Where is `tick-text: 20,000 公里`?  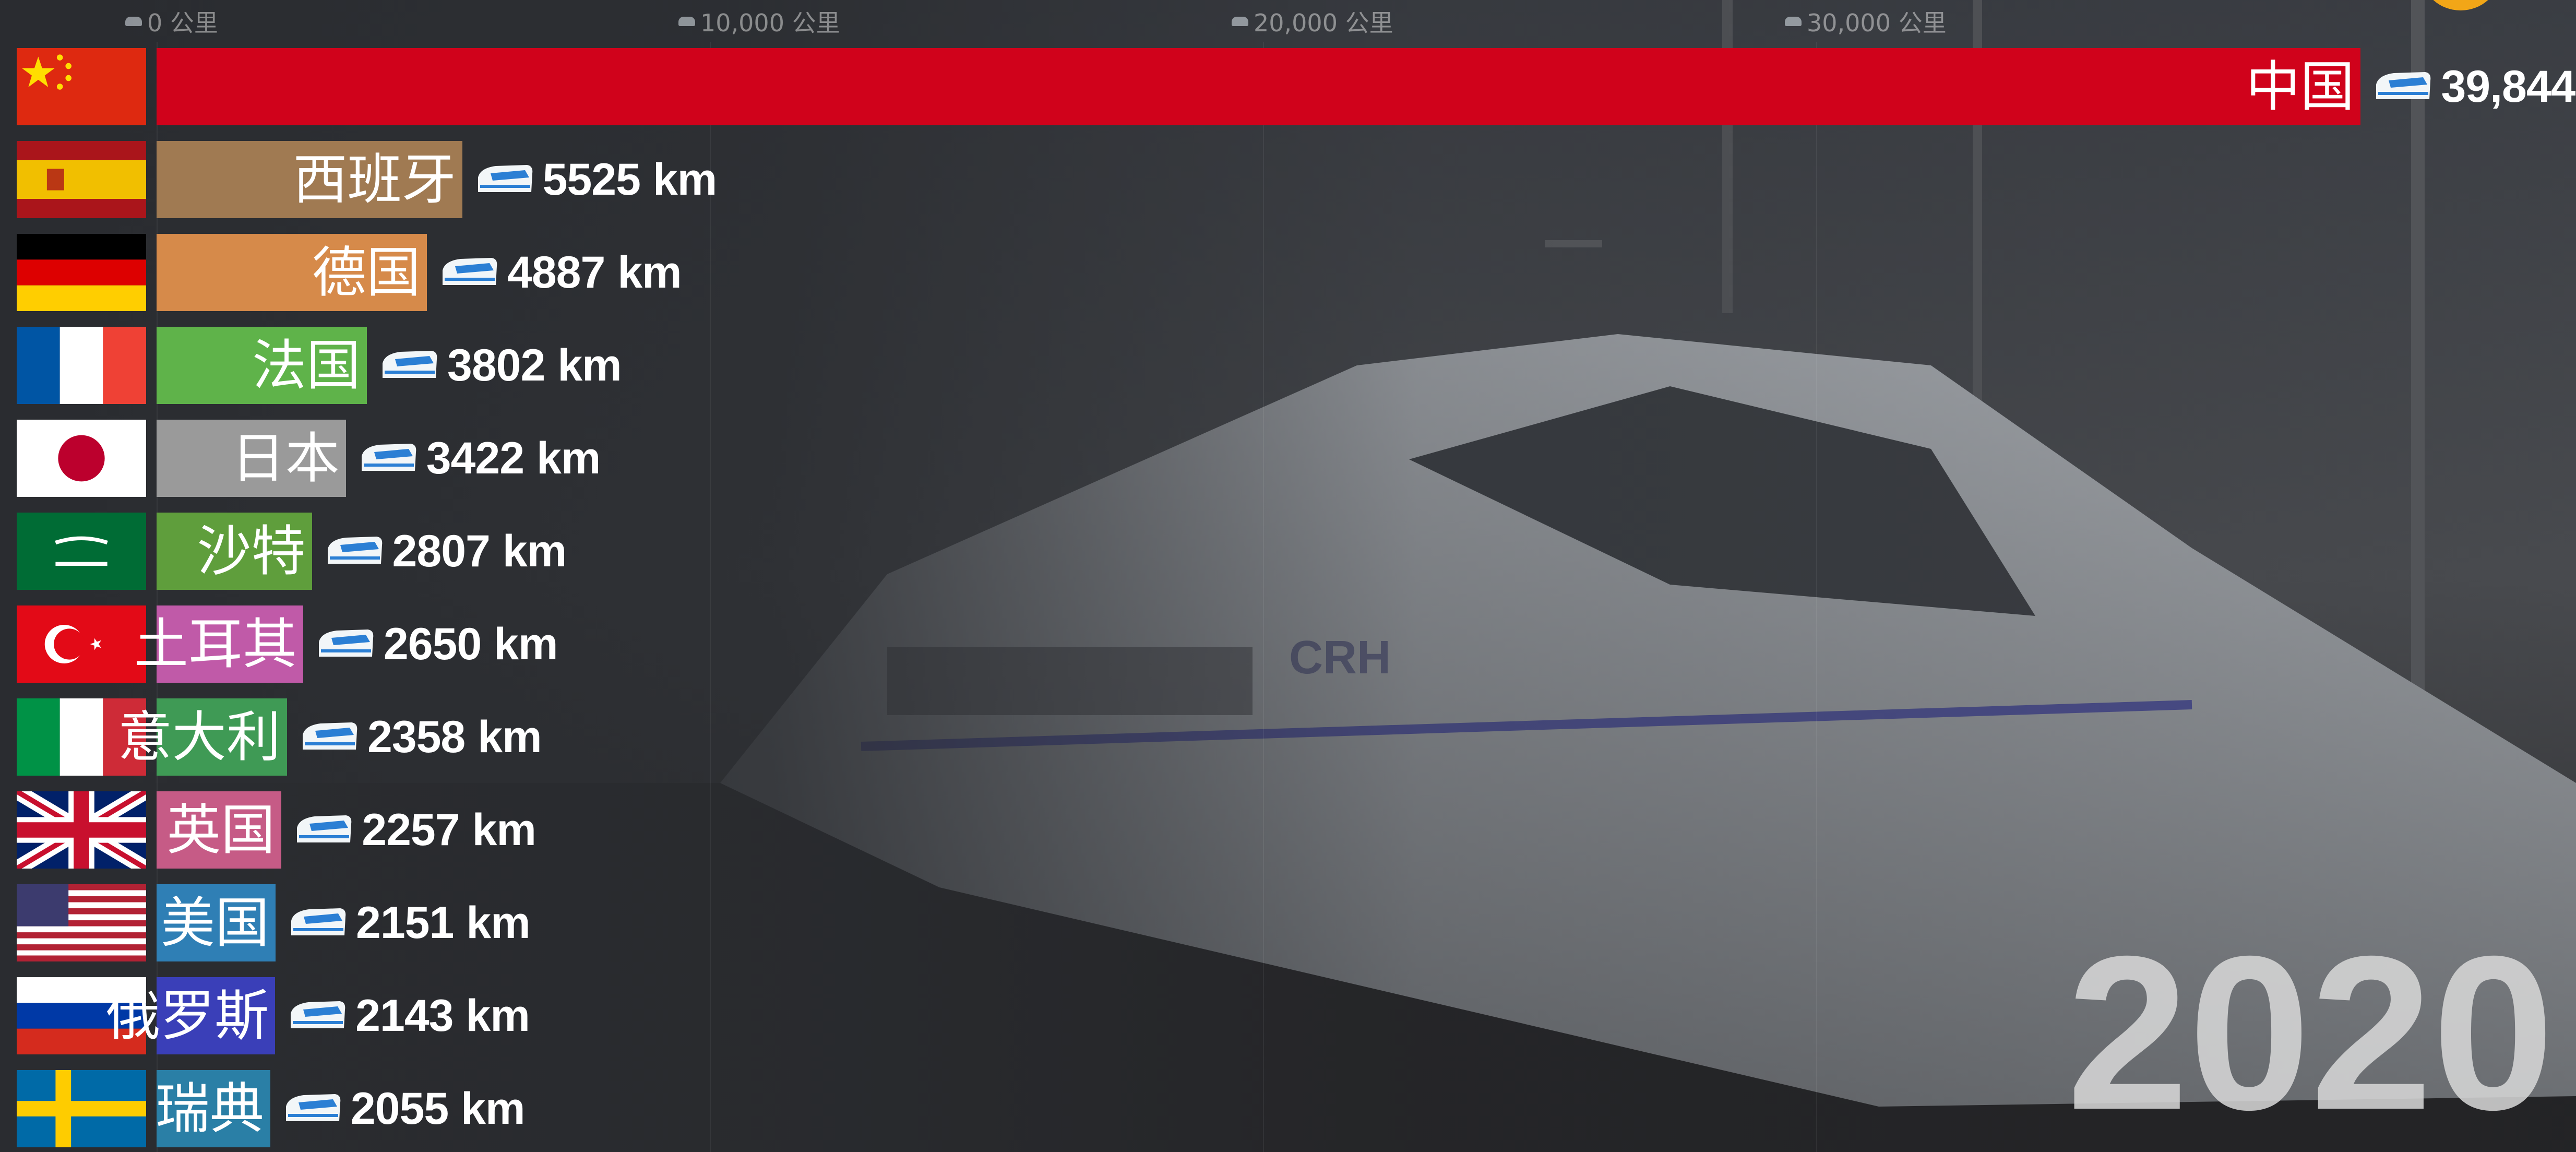 tick-text: 20,000 公里 is located at coordinates (1323, 23).